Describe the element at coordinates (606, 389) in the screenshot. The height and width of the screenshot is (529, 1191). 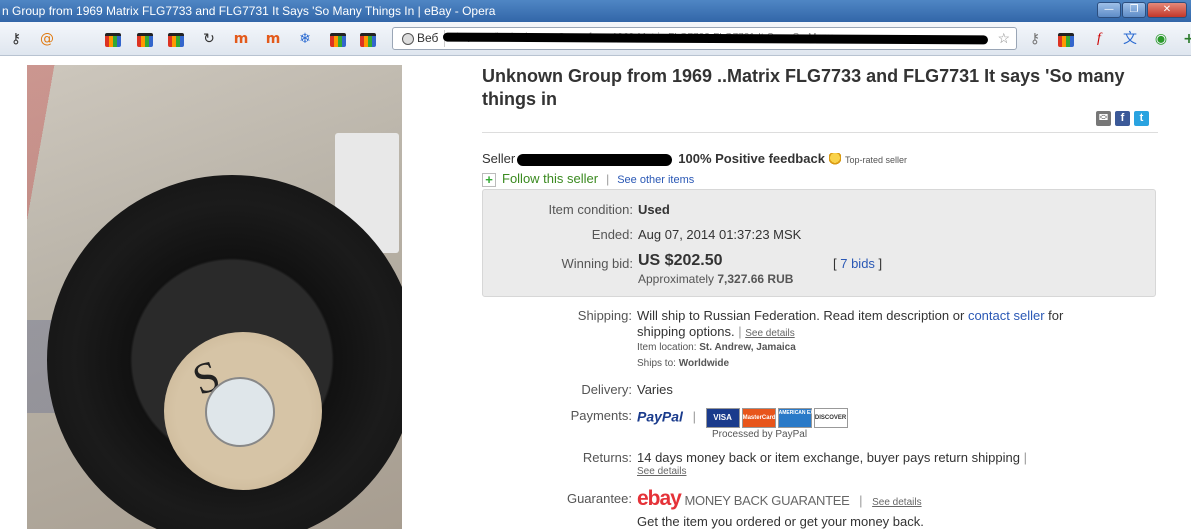
I see `delivery-label: Delivery:` at that location.